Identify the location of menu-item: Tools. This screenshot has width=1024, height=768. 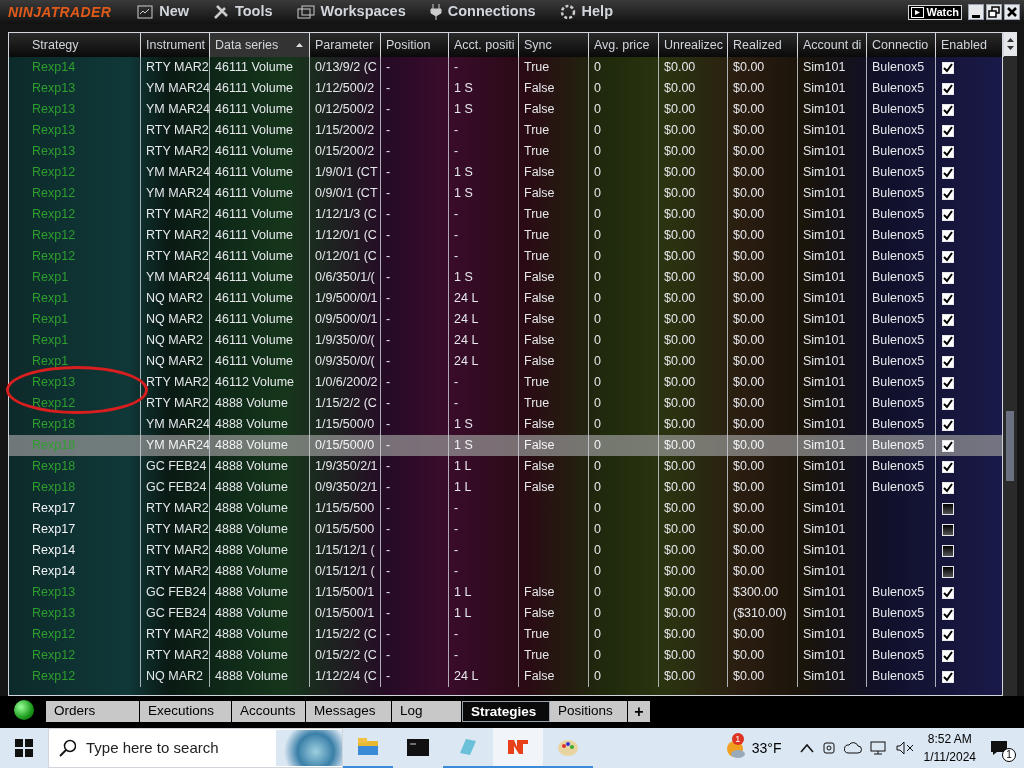
(243, 12).